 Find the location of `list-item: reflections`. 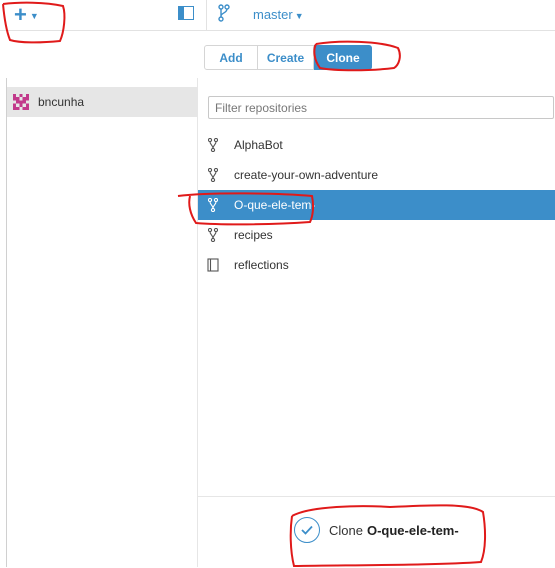

list-item: reflections is located at coordinates (376, 265).